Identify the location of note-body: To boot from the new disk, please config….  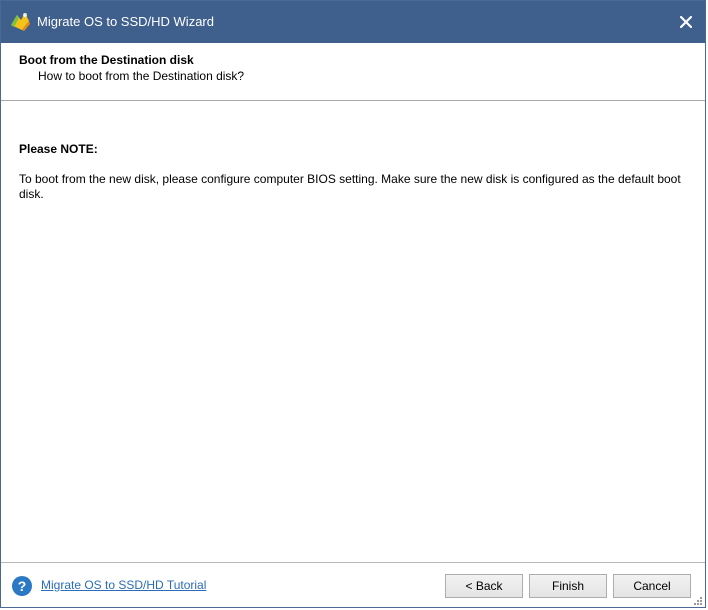
(350, 186).